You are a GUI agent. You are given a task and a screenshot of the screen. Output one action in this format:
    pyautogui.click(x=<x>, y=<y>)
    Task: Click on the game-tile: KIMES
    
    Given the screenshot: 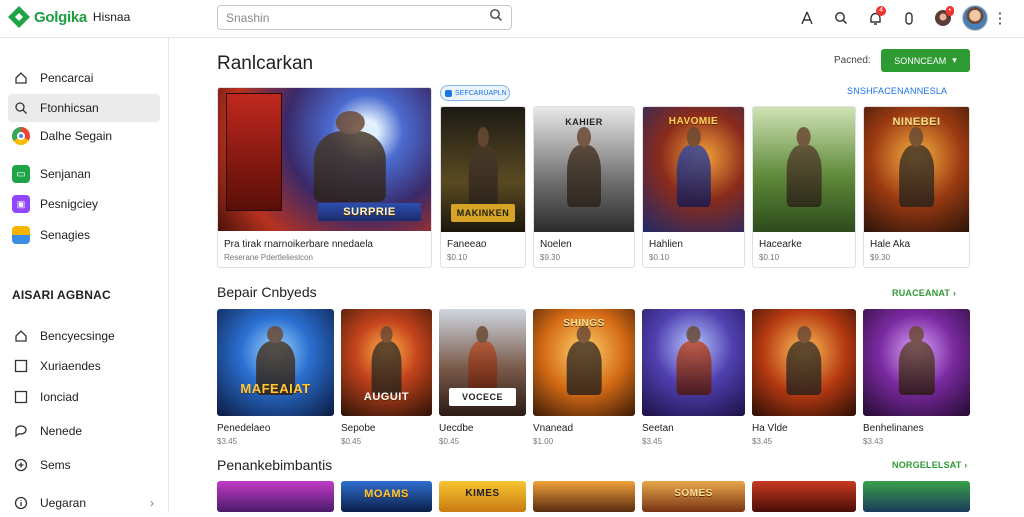 What is the action you would take?
    pyautogui.click(x=482, y=496)
    